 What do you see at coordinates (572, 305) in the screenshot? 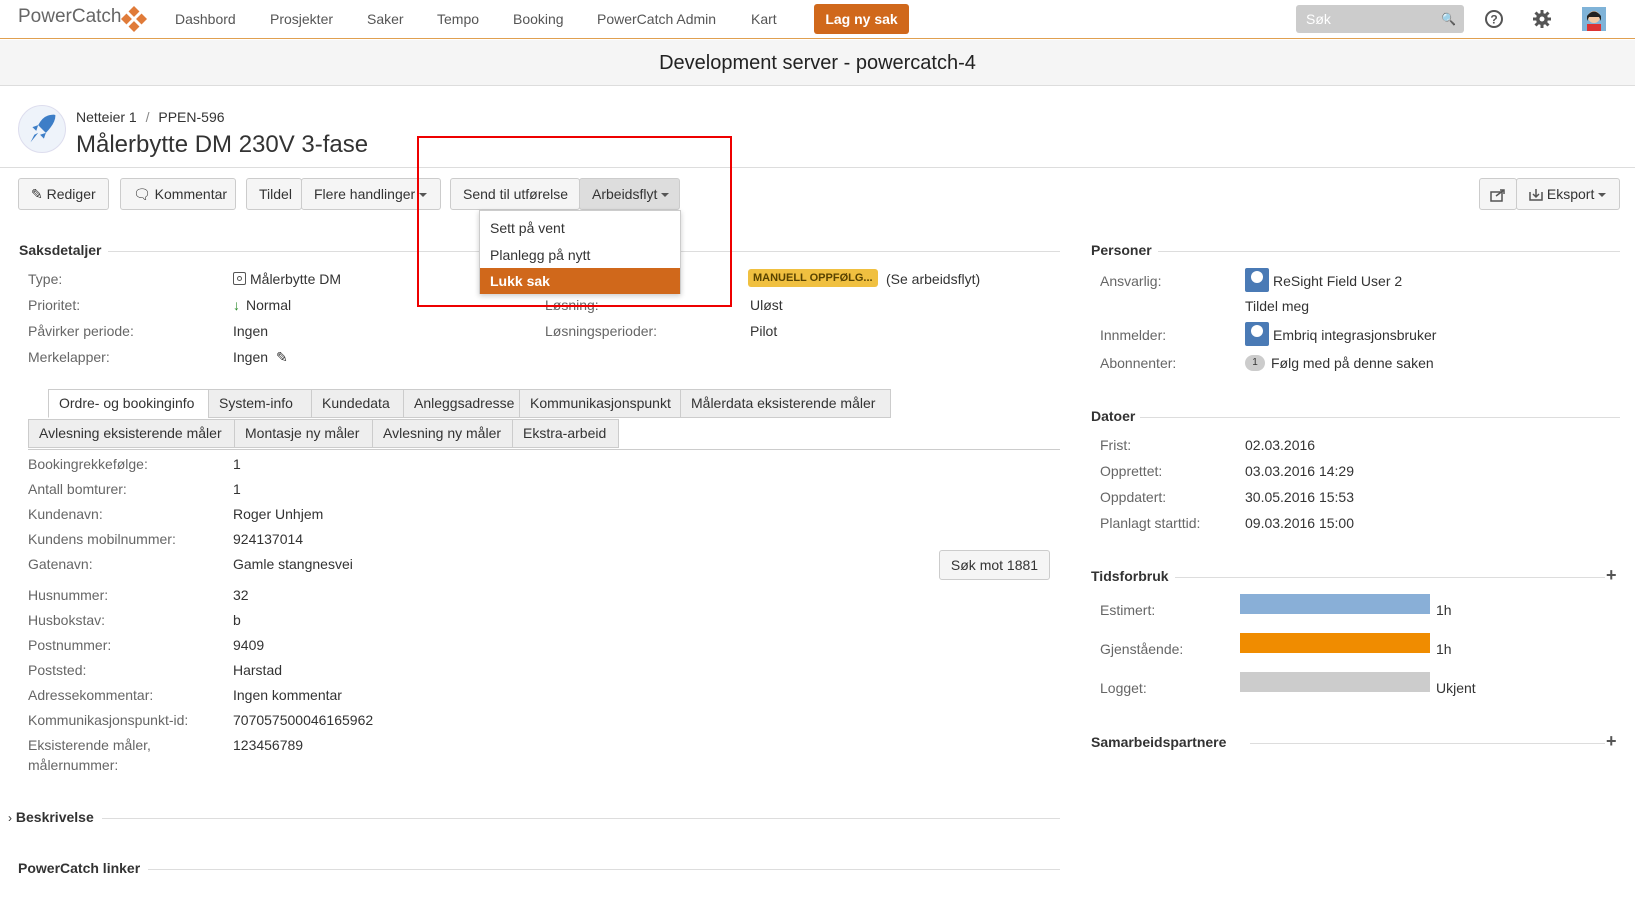
I see `resolution-label: Løsning:` at bounding box center [572, 305].